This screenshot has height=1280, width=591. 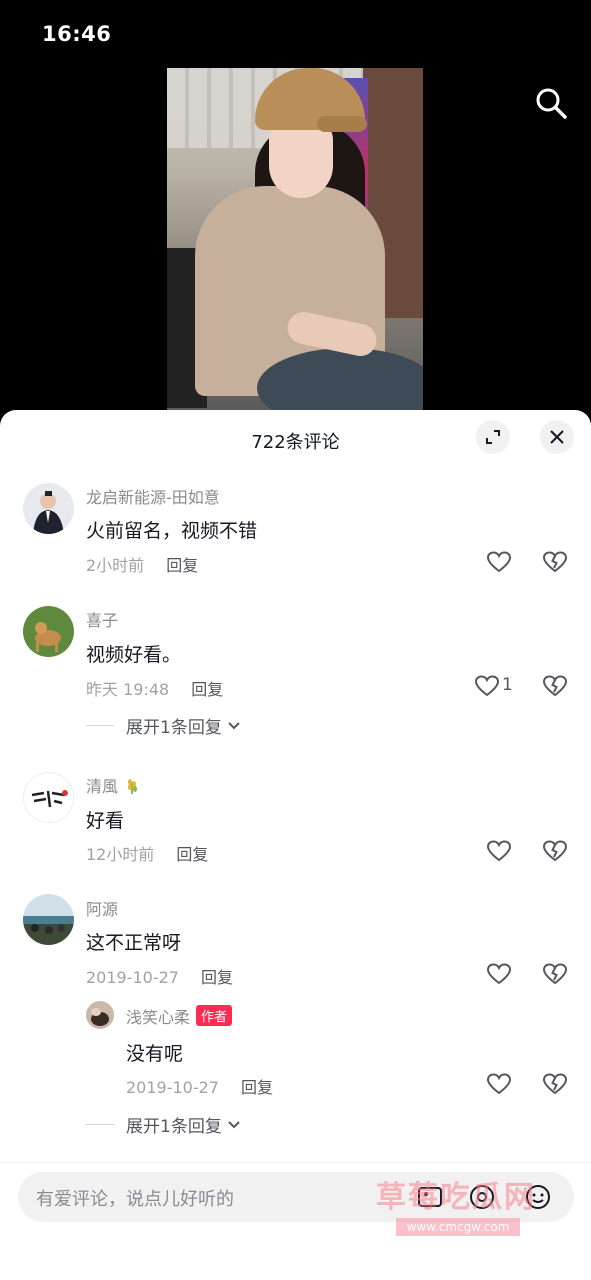 I want to click on comment-input-placeholder: 有爱评论，说点儿好听的, so click(x=135, y=1199).